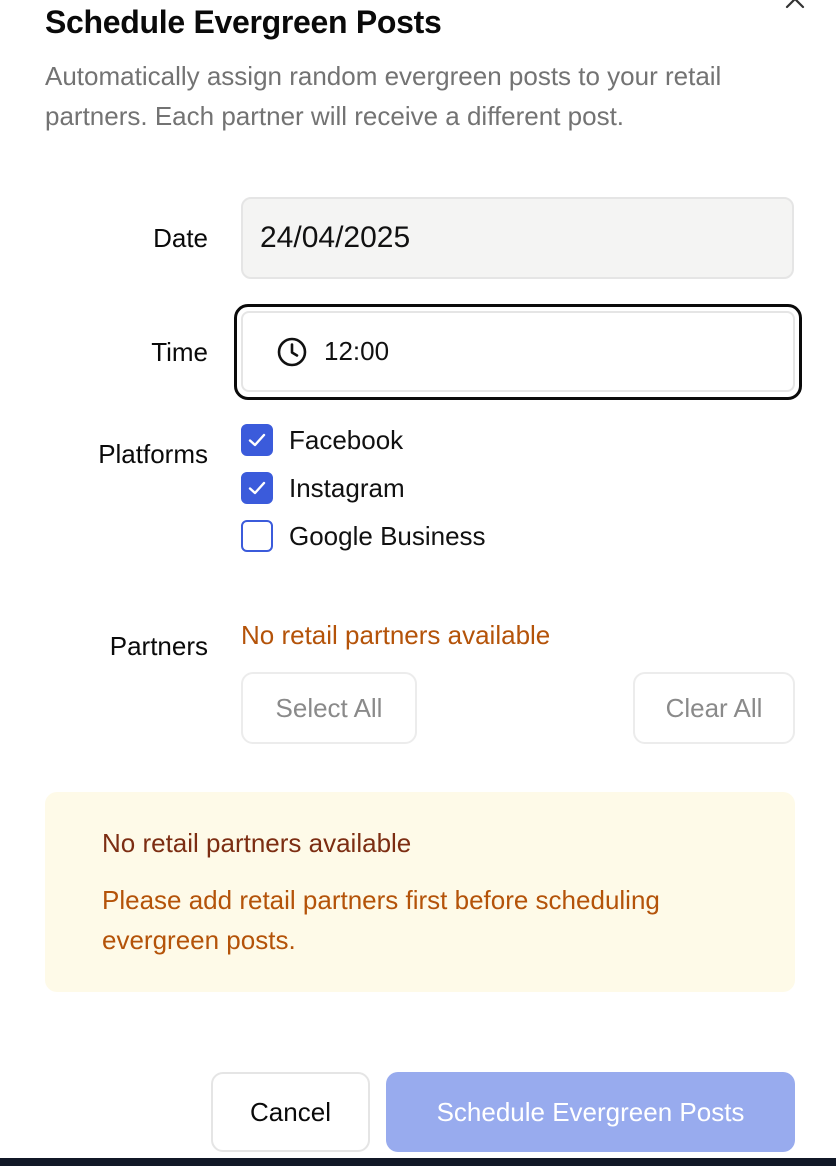  I want to click on close-icon, so click(795, 10).